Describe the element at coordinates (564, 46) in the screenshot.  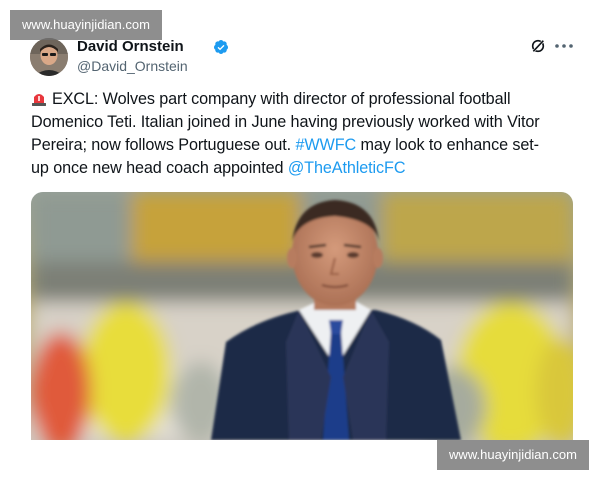
I see `more-options-icon` at that location.